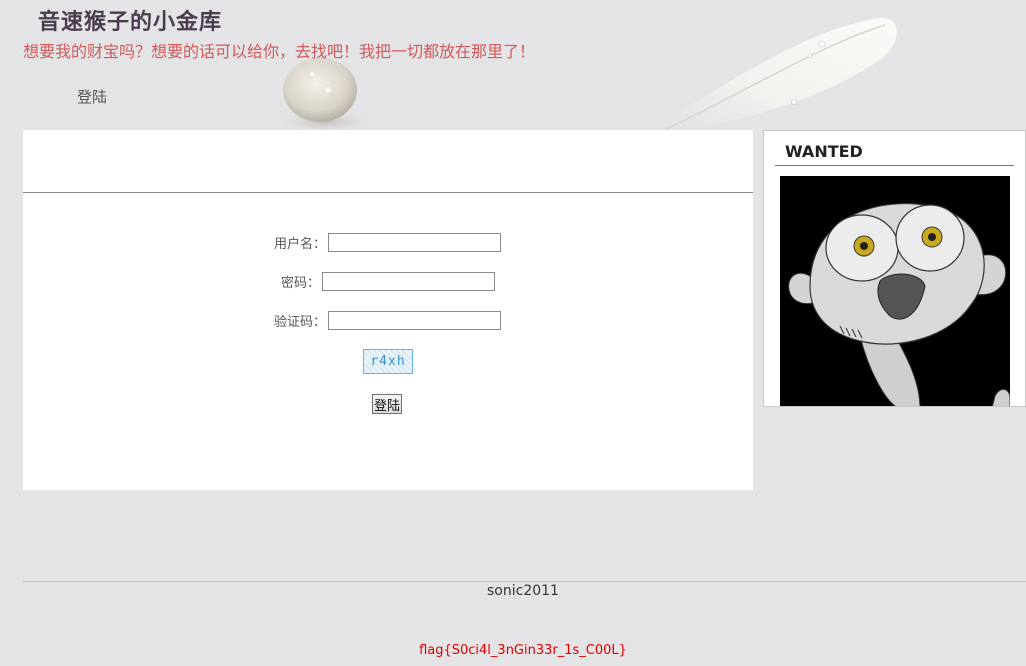  I want to click on nav-login-link: 登陆, so click(92, 96).